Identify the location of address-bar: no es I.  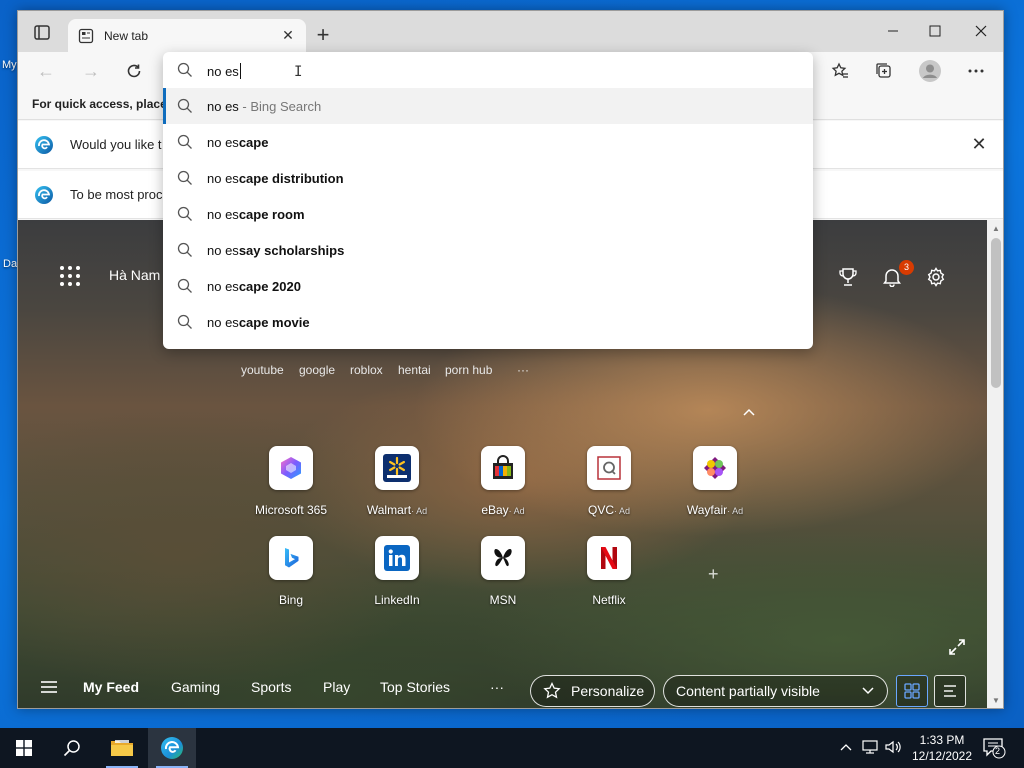
(488, 70).